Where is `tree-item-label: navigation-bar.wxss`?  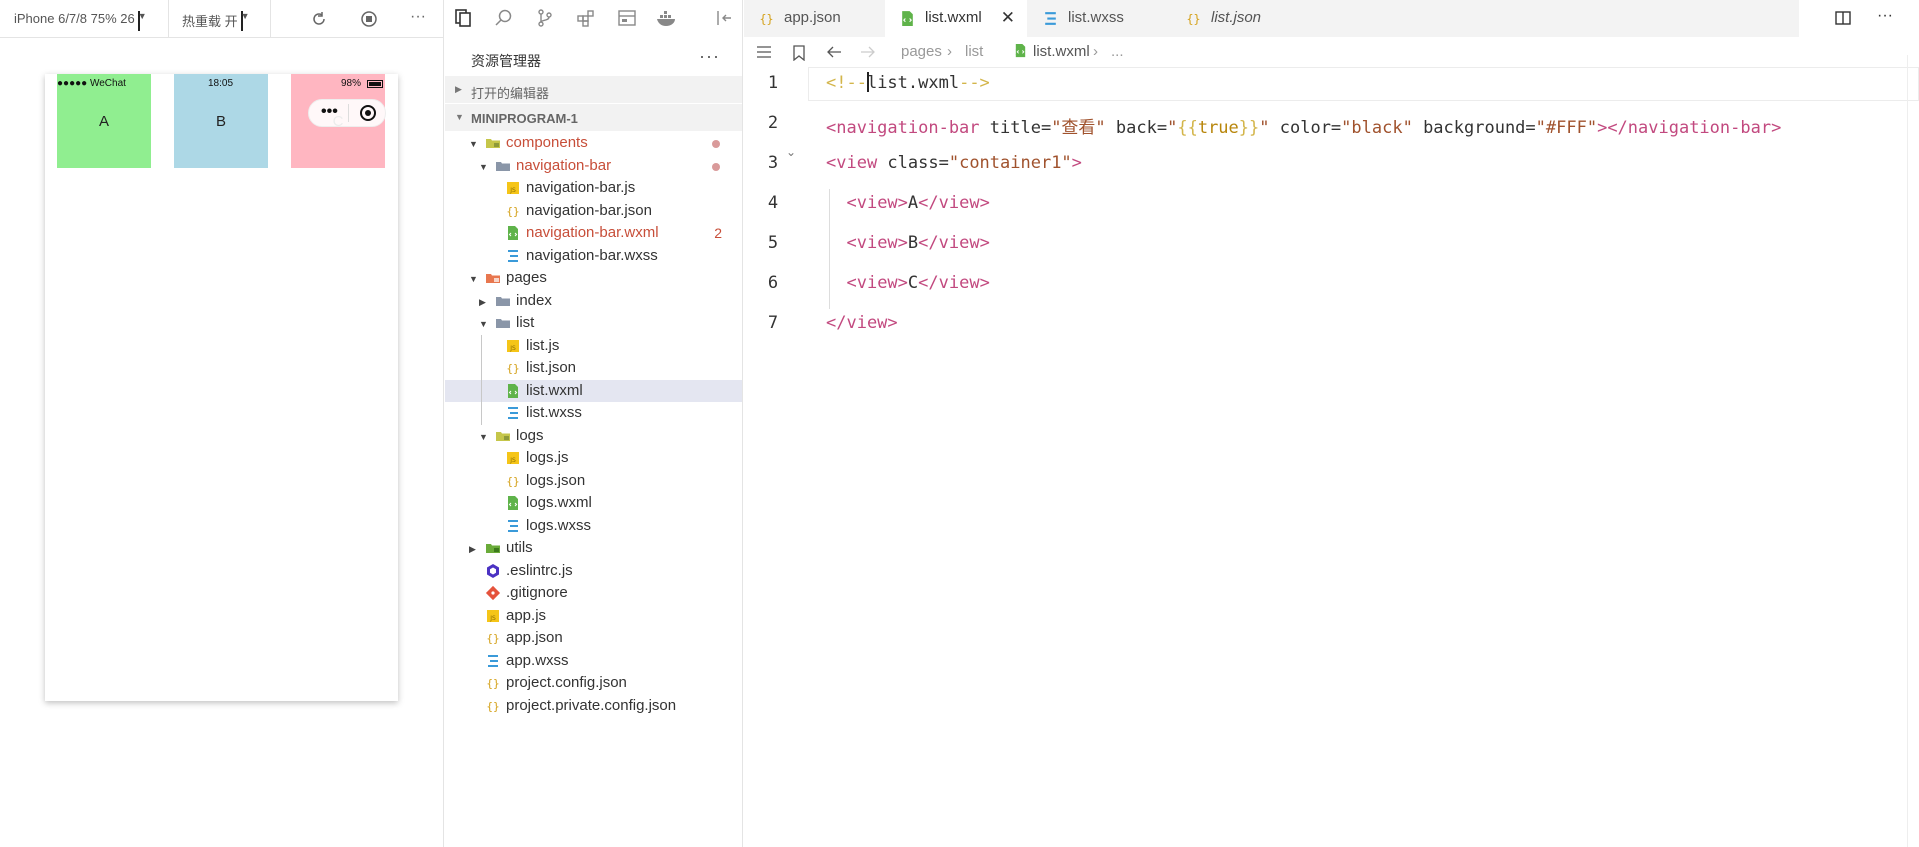 tree-item-label: navigation-bar.wxss is located at coordinates (592, 255).